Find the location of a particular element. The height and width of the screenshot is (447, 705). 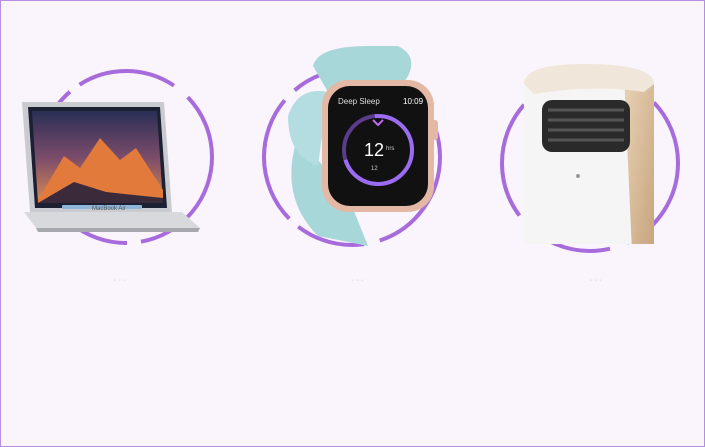

smartwatch-image: Deep Sleep 10:09 12 hrs 12 is located at coordinates (363, 146).